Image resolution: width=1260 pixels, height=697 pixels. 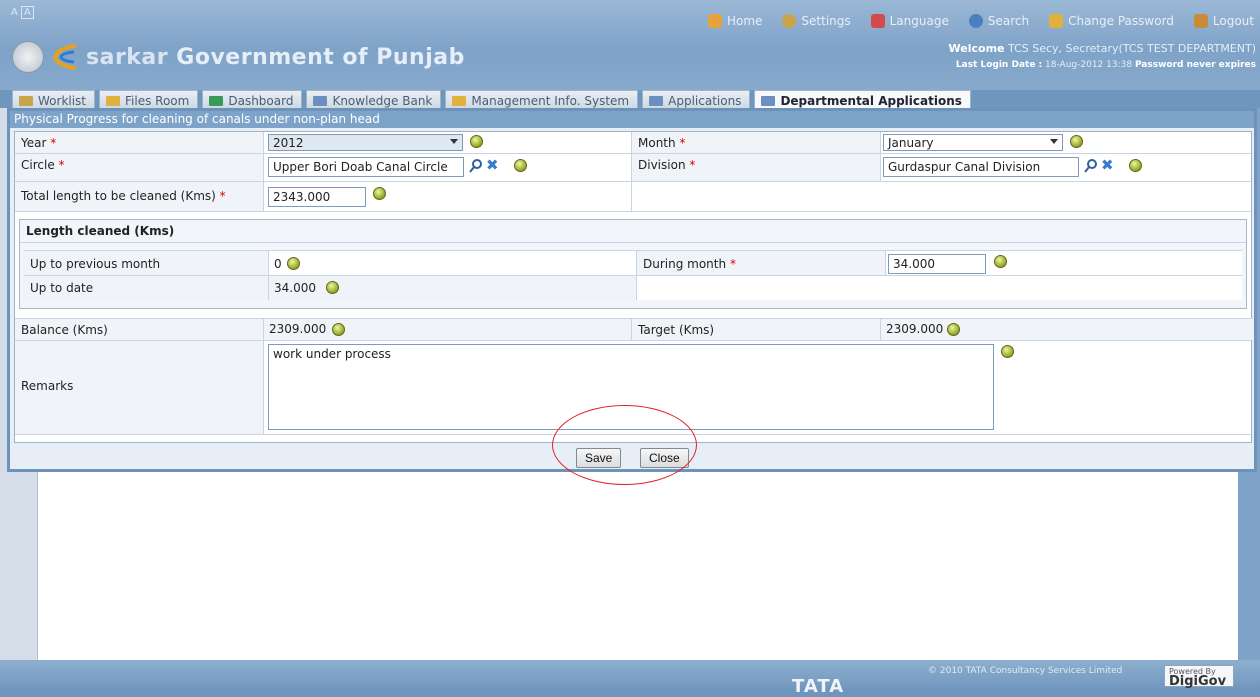 What do you see at coordinates (317, 197) in the screenshot?
I see `total-length-input: 2343.000` at bounding box center [317, 197].